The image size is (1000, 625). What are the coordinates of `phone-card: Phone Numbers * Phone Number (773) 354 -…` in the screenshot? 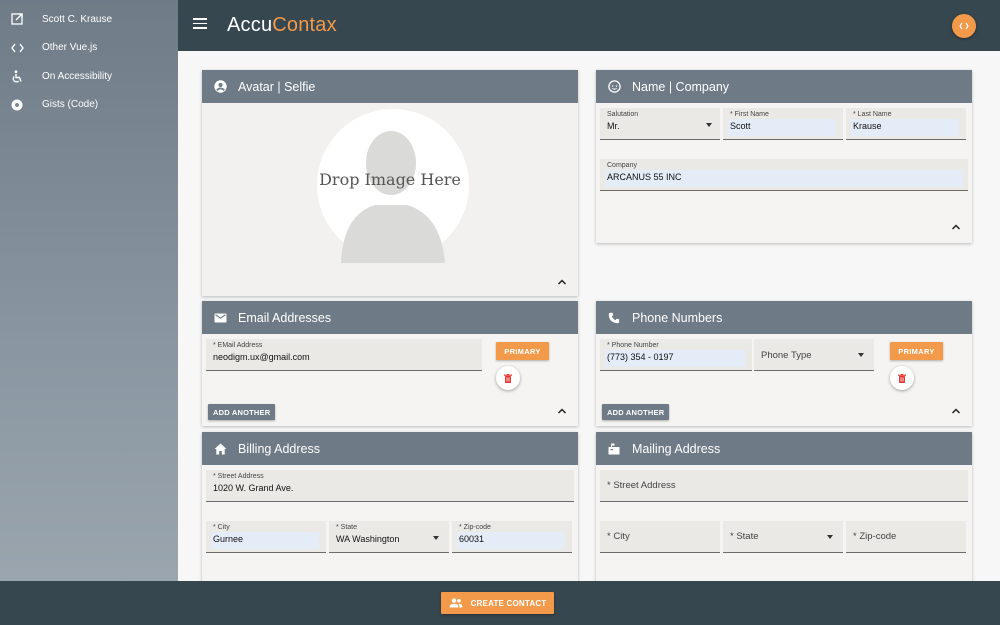 It's located at (784, 363).